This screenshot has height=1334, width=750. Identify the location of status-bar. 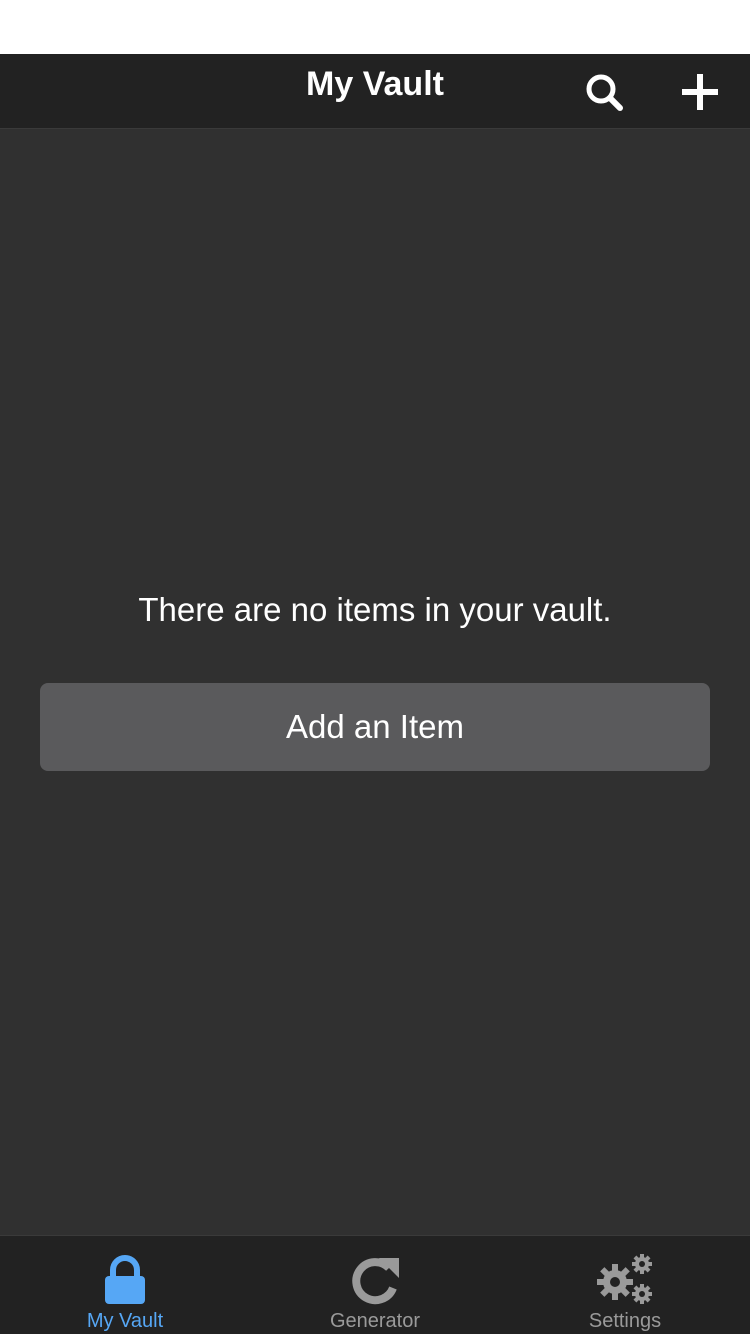
(375, 27).